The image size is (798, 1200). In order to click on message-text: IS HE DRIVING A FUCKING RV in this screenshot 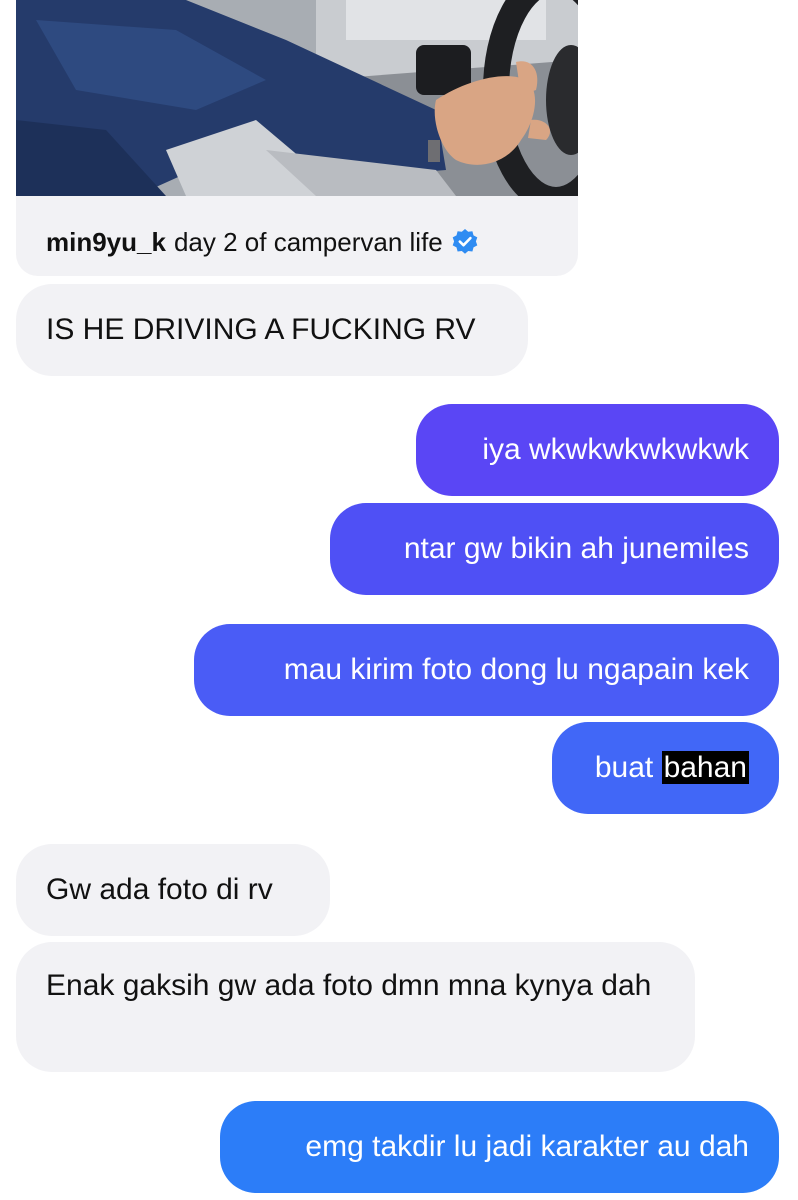, I will do `click(261, 329)`.